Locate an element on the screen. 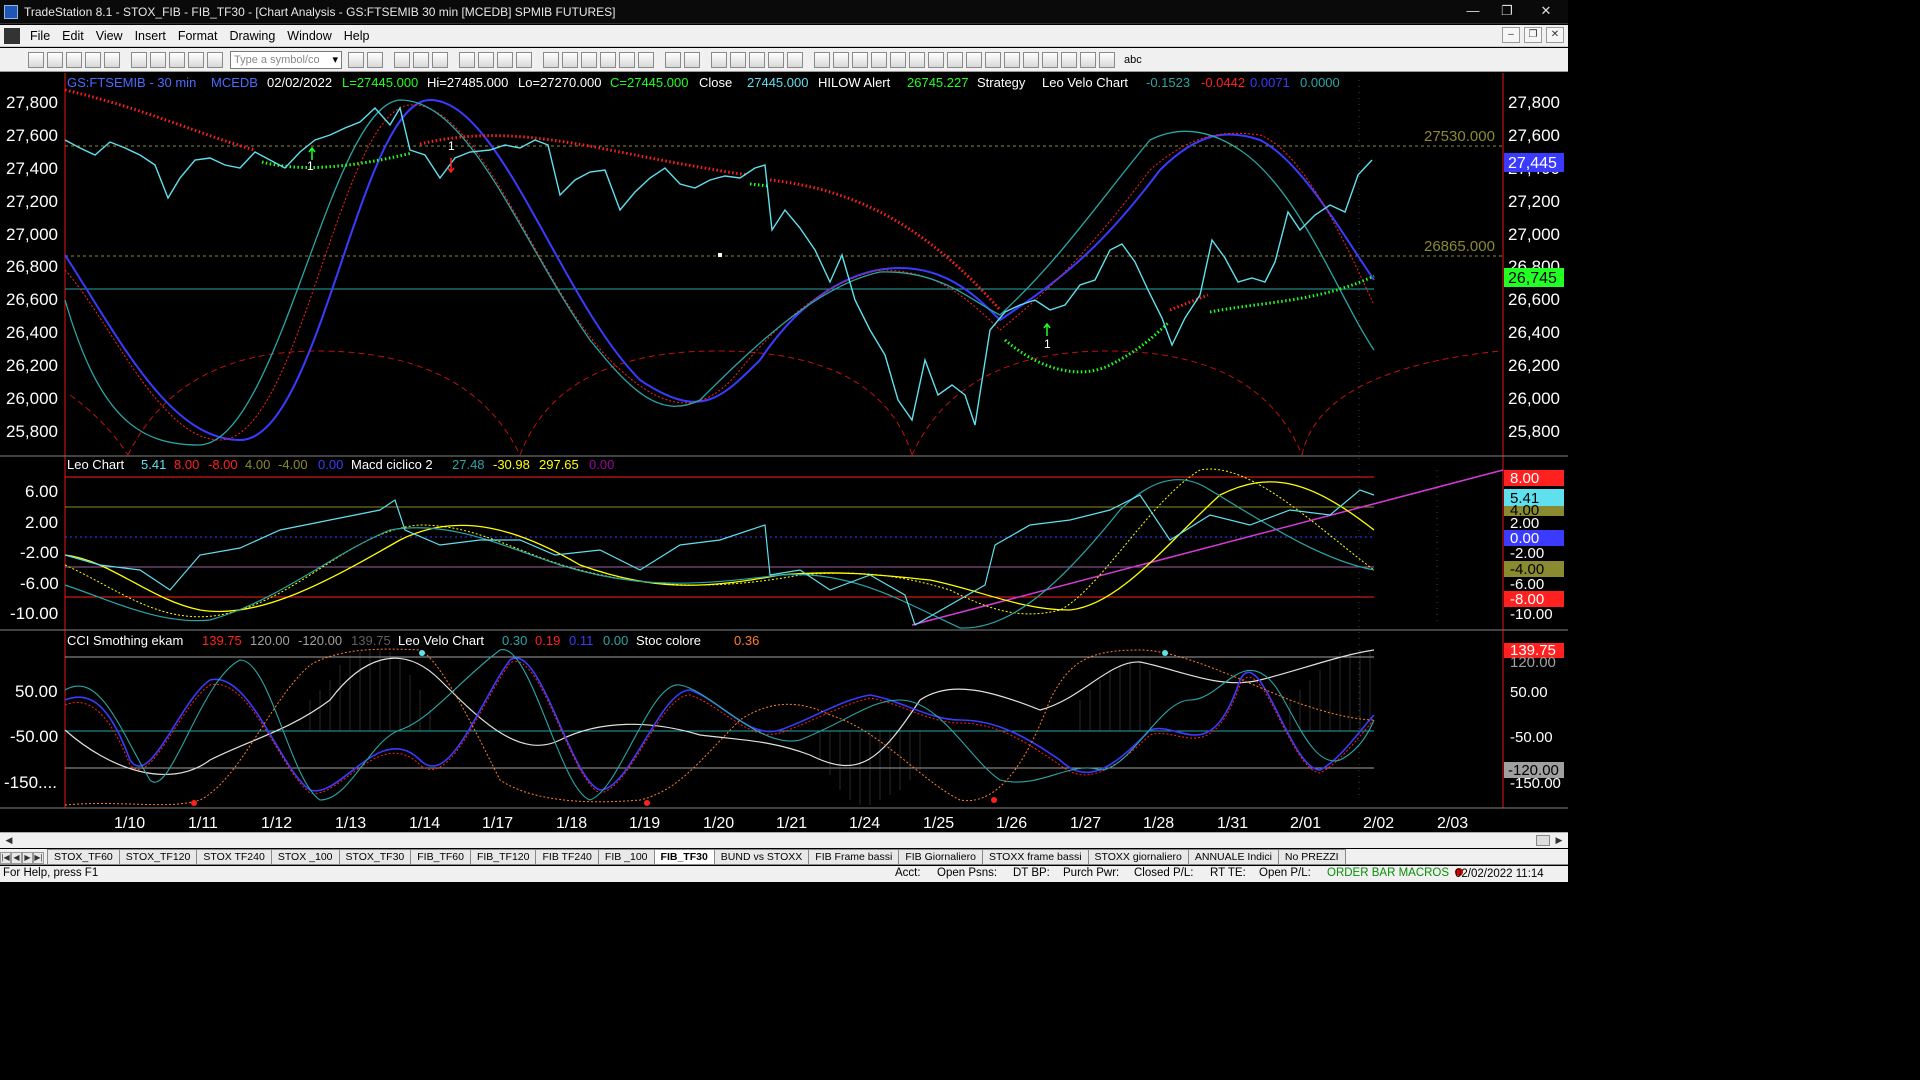 The width and height of the screenshot is (1920, 1080). menu-view: View is located at coordinates (109, 36).